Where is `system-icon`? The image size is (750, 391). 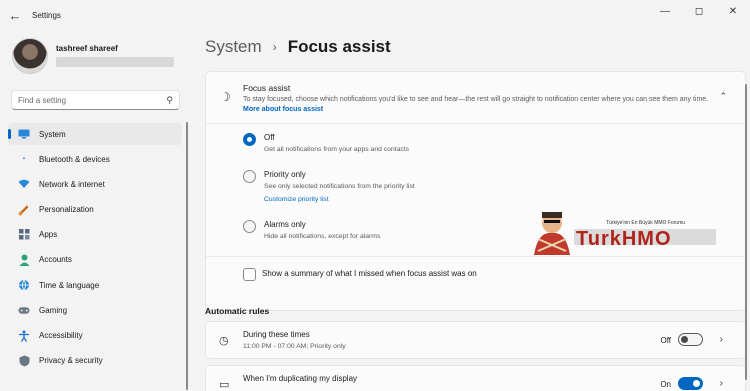 system-icon is located at coordinates (24, 134).